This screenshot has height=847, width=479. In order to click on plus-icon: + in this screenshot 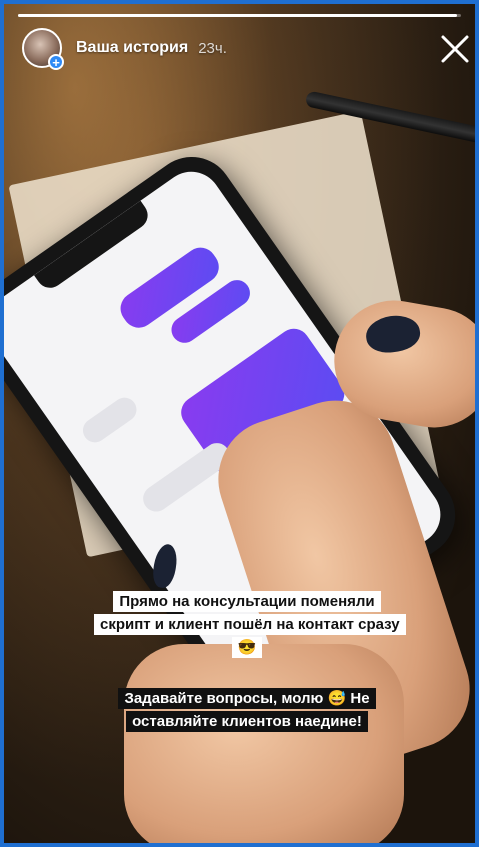, I will do `click(56, 62)`.